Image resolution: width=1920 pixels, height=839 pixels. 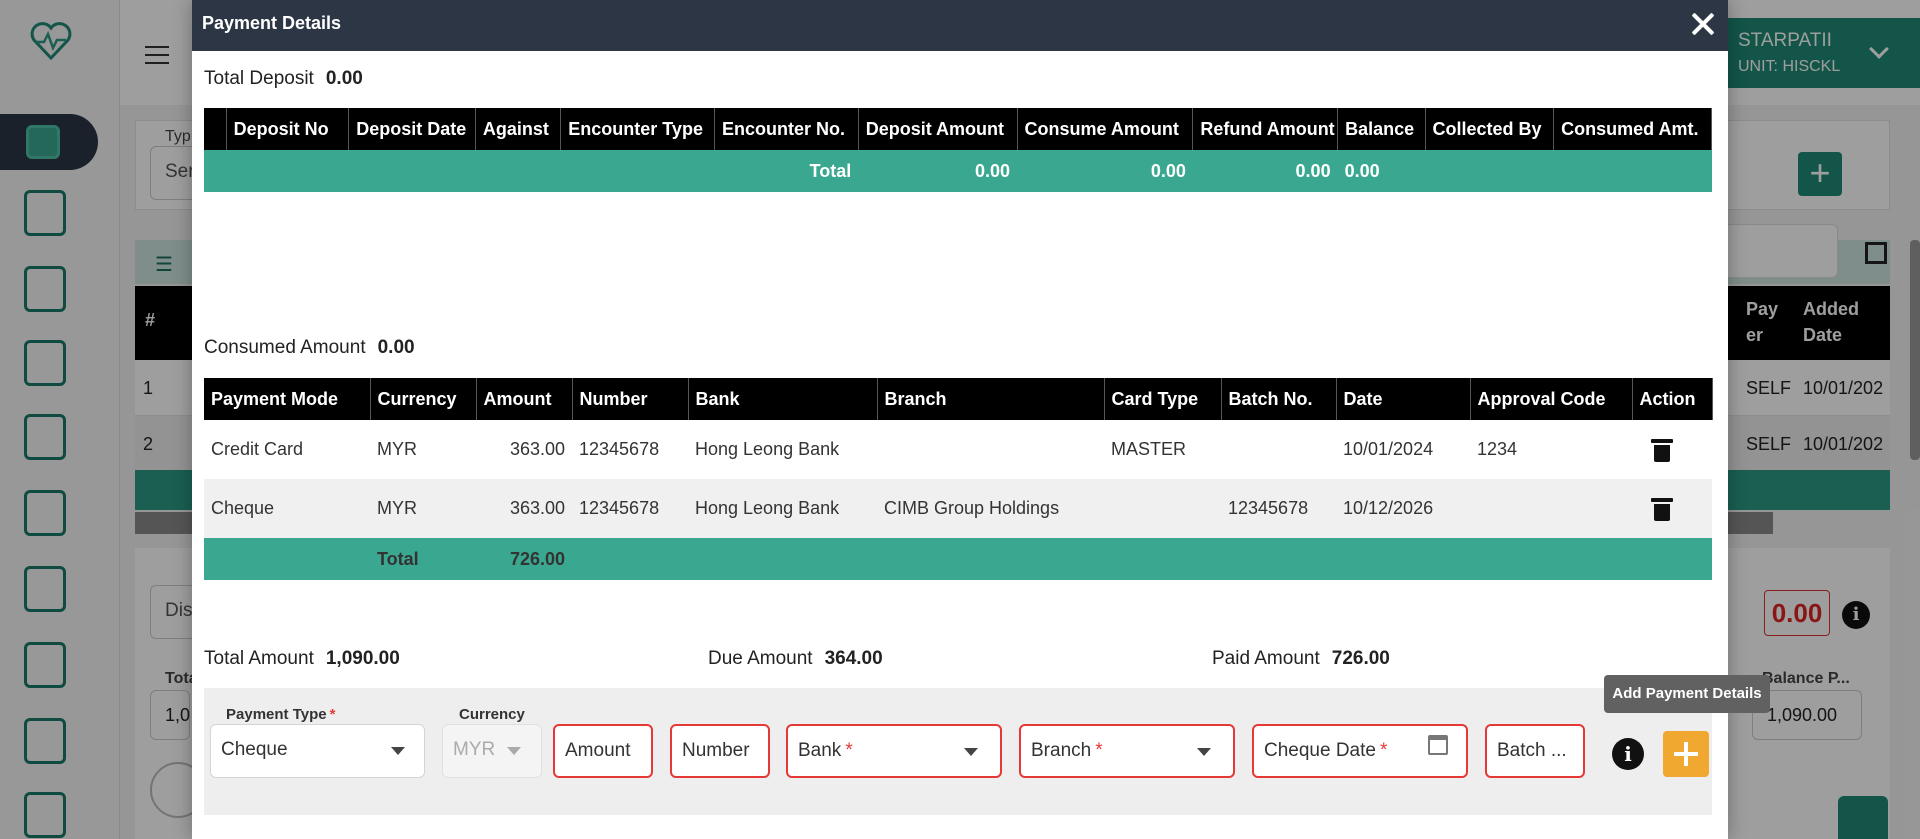 What do you see at coordinates (259, 78) in the screenshot?
I see `total-deposit-label: Total Deposit` at bounding box center [259, 78].